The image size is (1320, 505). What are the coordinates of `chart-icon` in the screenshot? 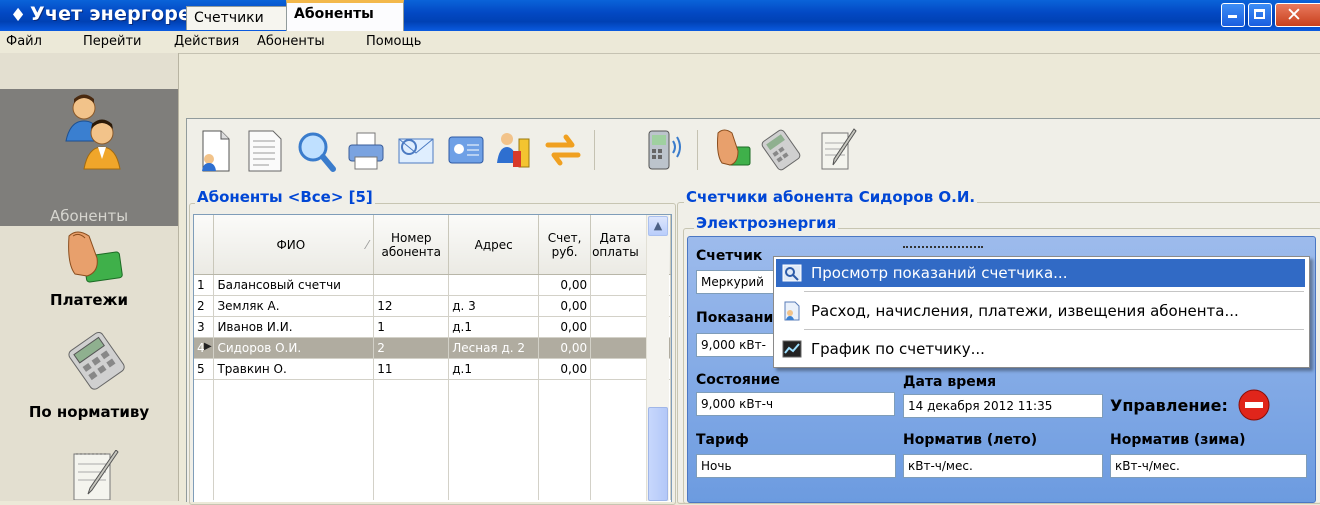 It's located at (792, 349).